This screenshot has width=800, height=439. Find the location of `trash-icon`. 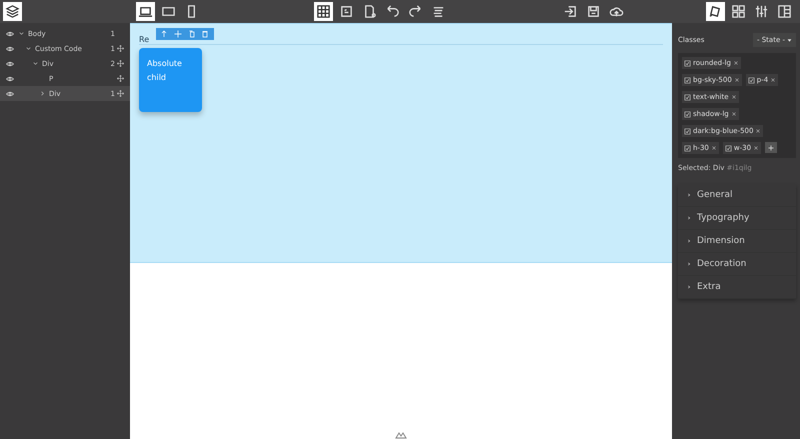

trash-icon is located at coordinates (205, 34).